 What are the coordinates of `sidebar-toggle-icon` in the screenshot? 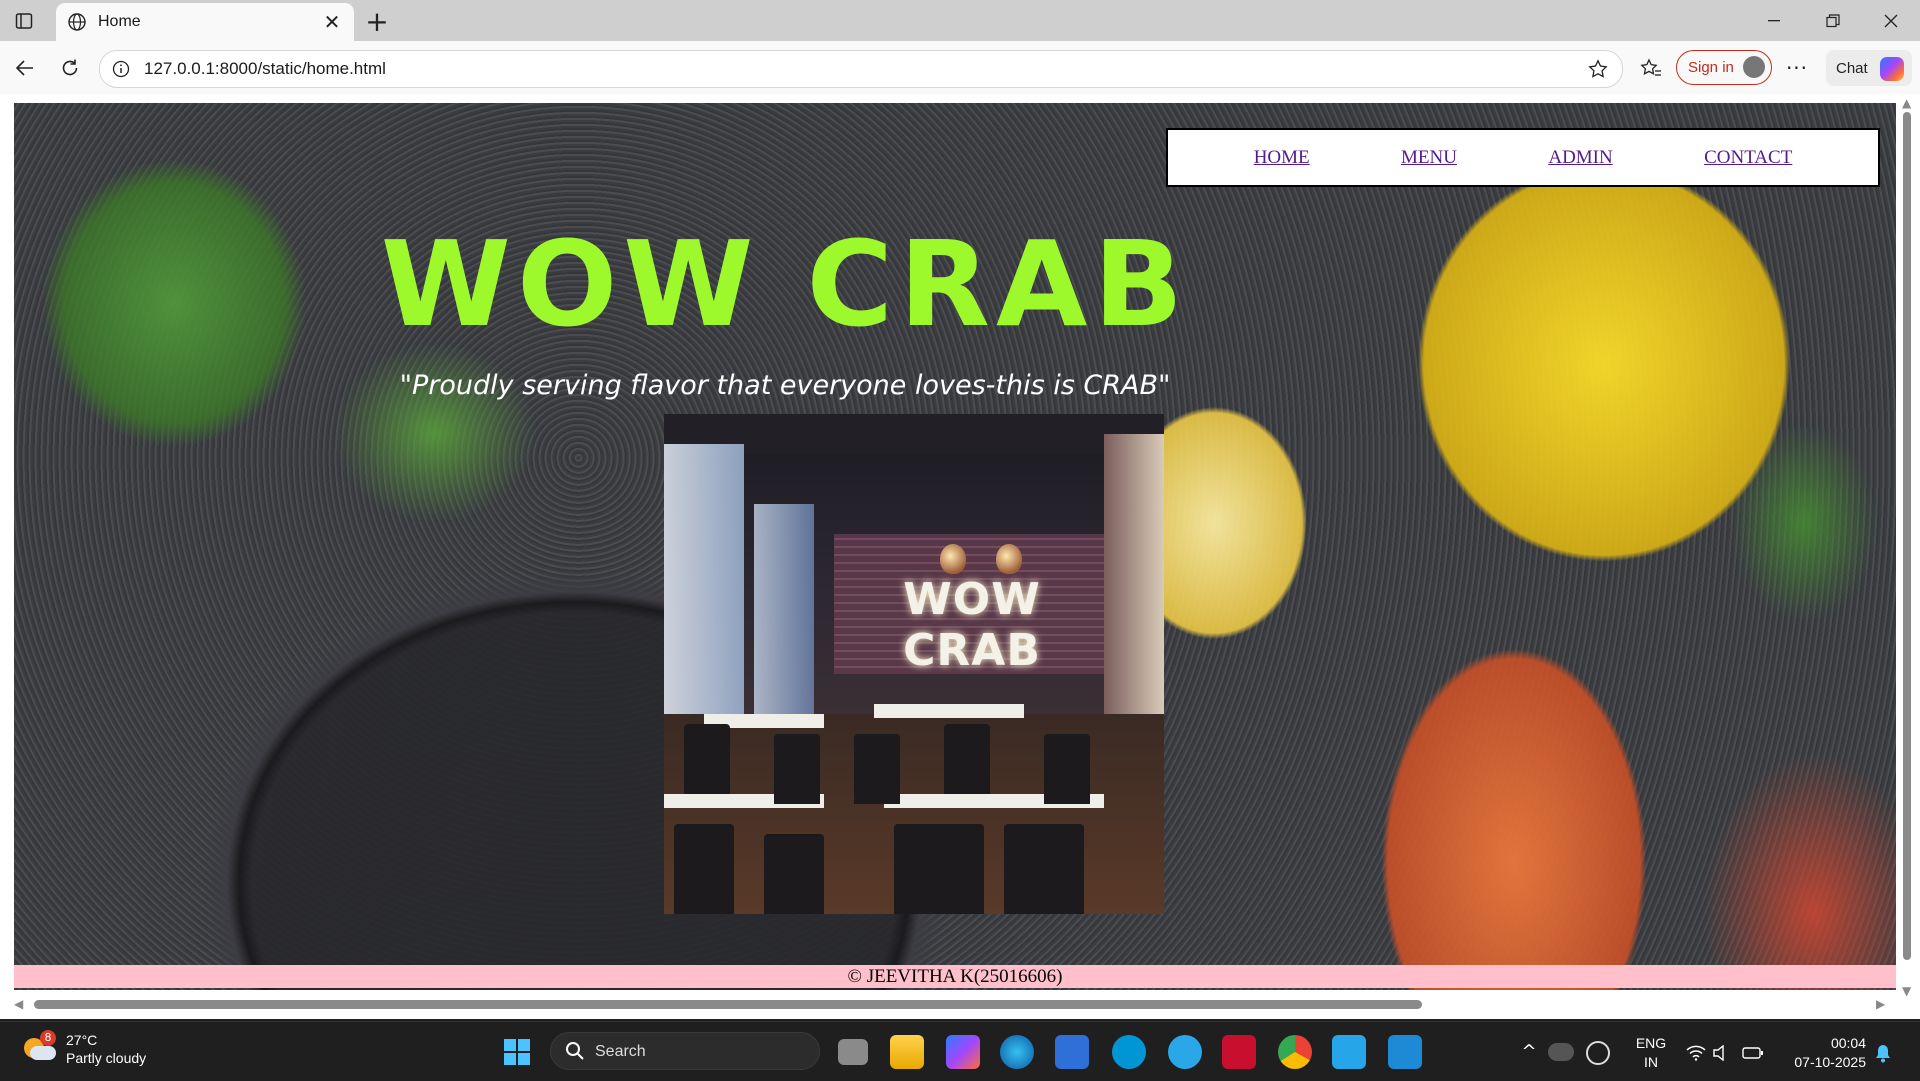 It's located at (24, 21).